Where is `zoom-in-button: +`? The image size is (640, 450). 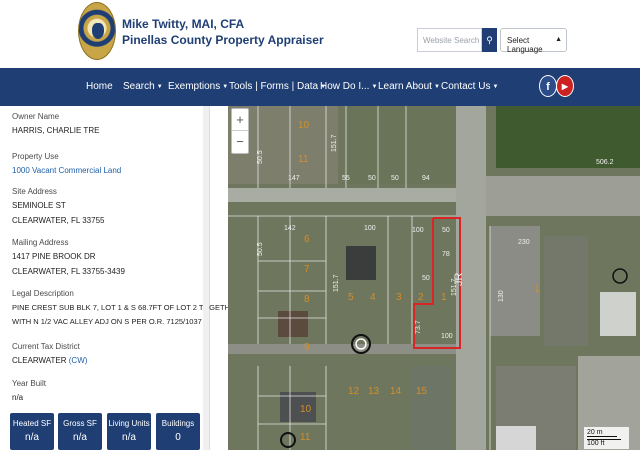
zoom-in-button: + is located at coordinates (240, 120).